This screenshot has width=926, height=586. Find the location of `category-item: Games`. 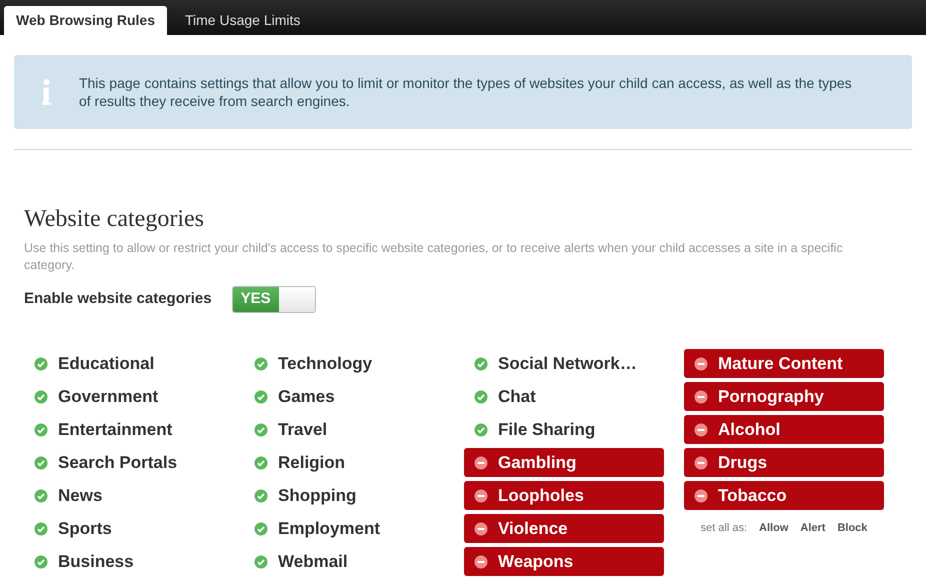

category-item: Games is located at coordinates (344, 396).